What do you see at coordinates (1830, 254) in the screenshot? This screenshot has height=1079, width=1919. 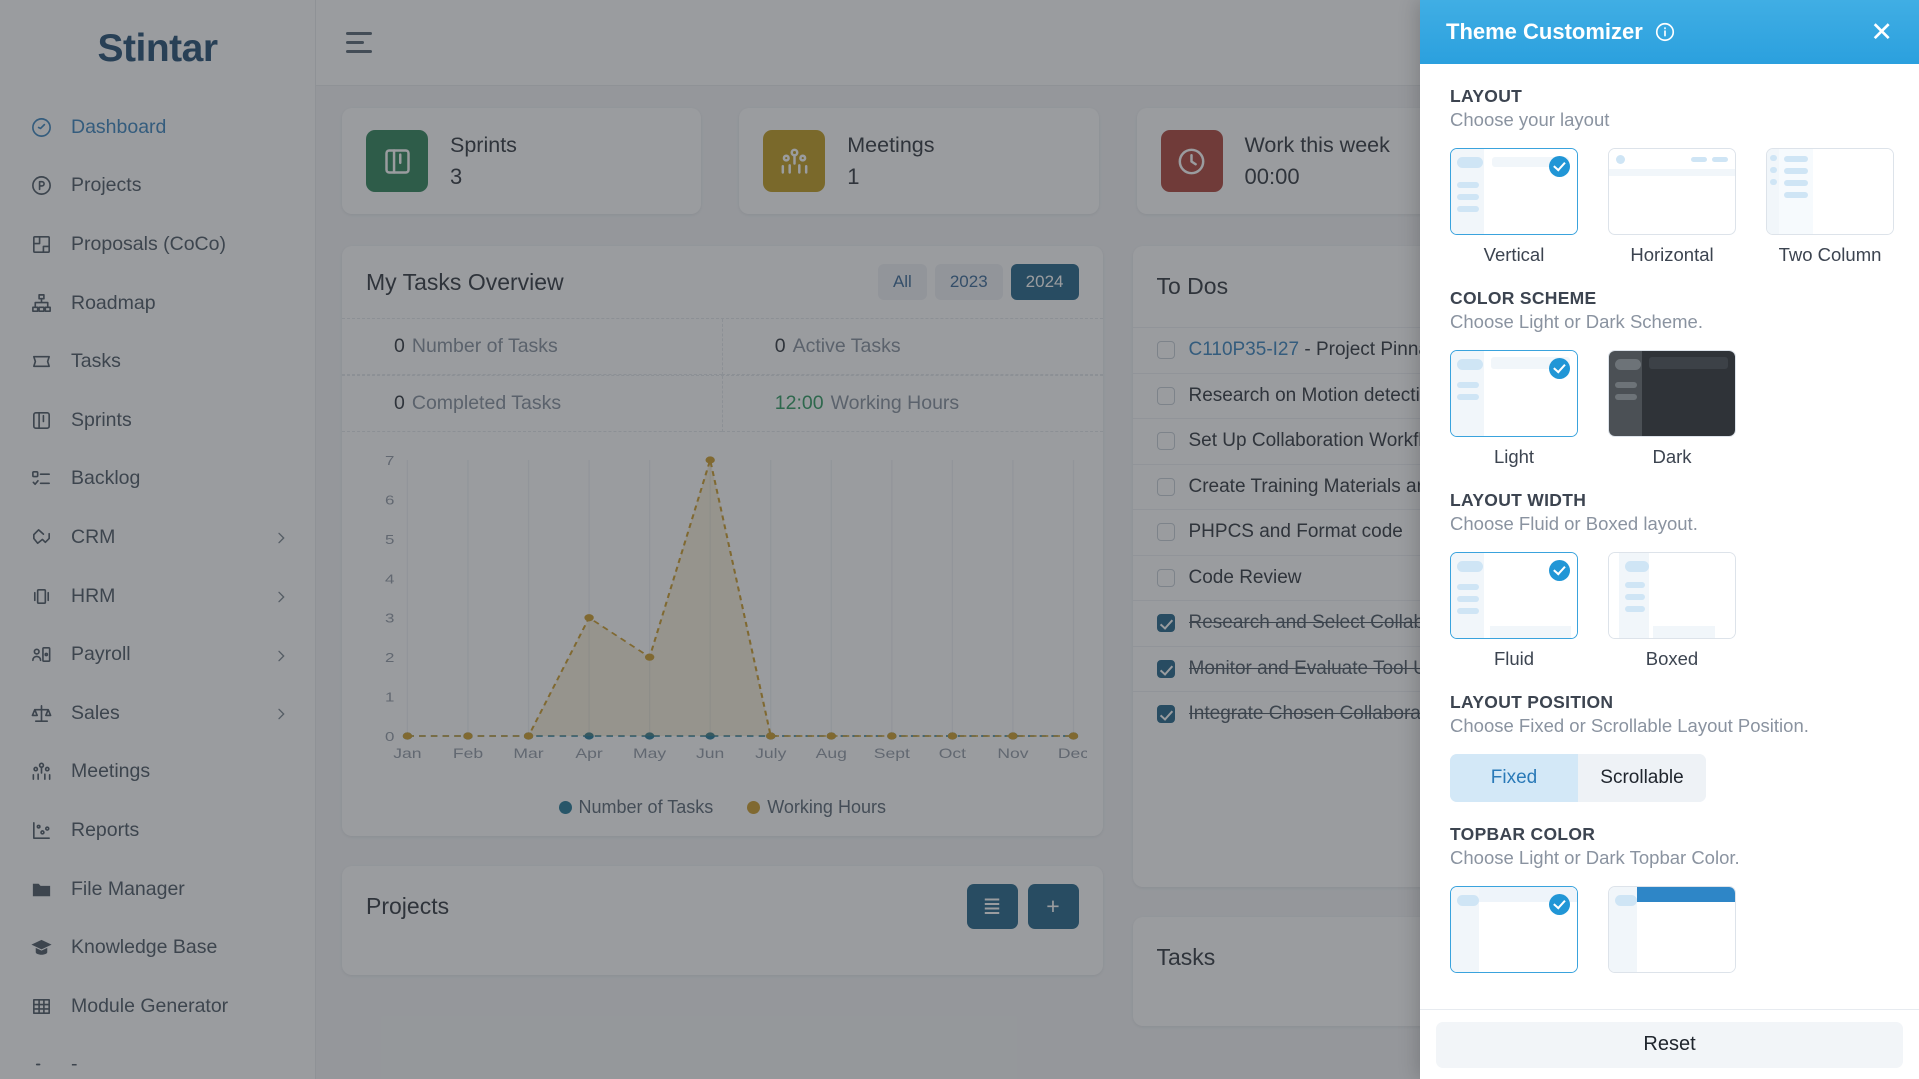 I see `theme-option-label: Two Column` at bounding box center [1830, 254].